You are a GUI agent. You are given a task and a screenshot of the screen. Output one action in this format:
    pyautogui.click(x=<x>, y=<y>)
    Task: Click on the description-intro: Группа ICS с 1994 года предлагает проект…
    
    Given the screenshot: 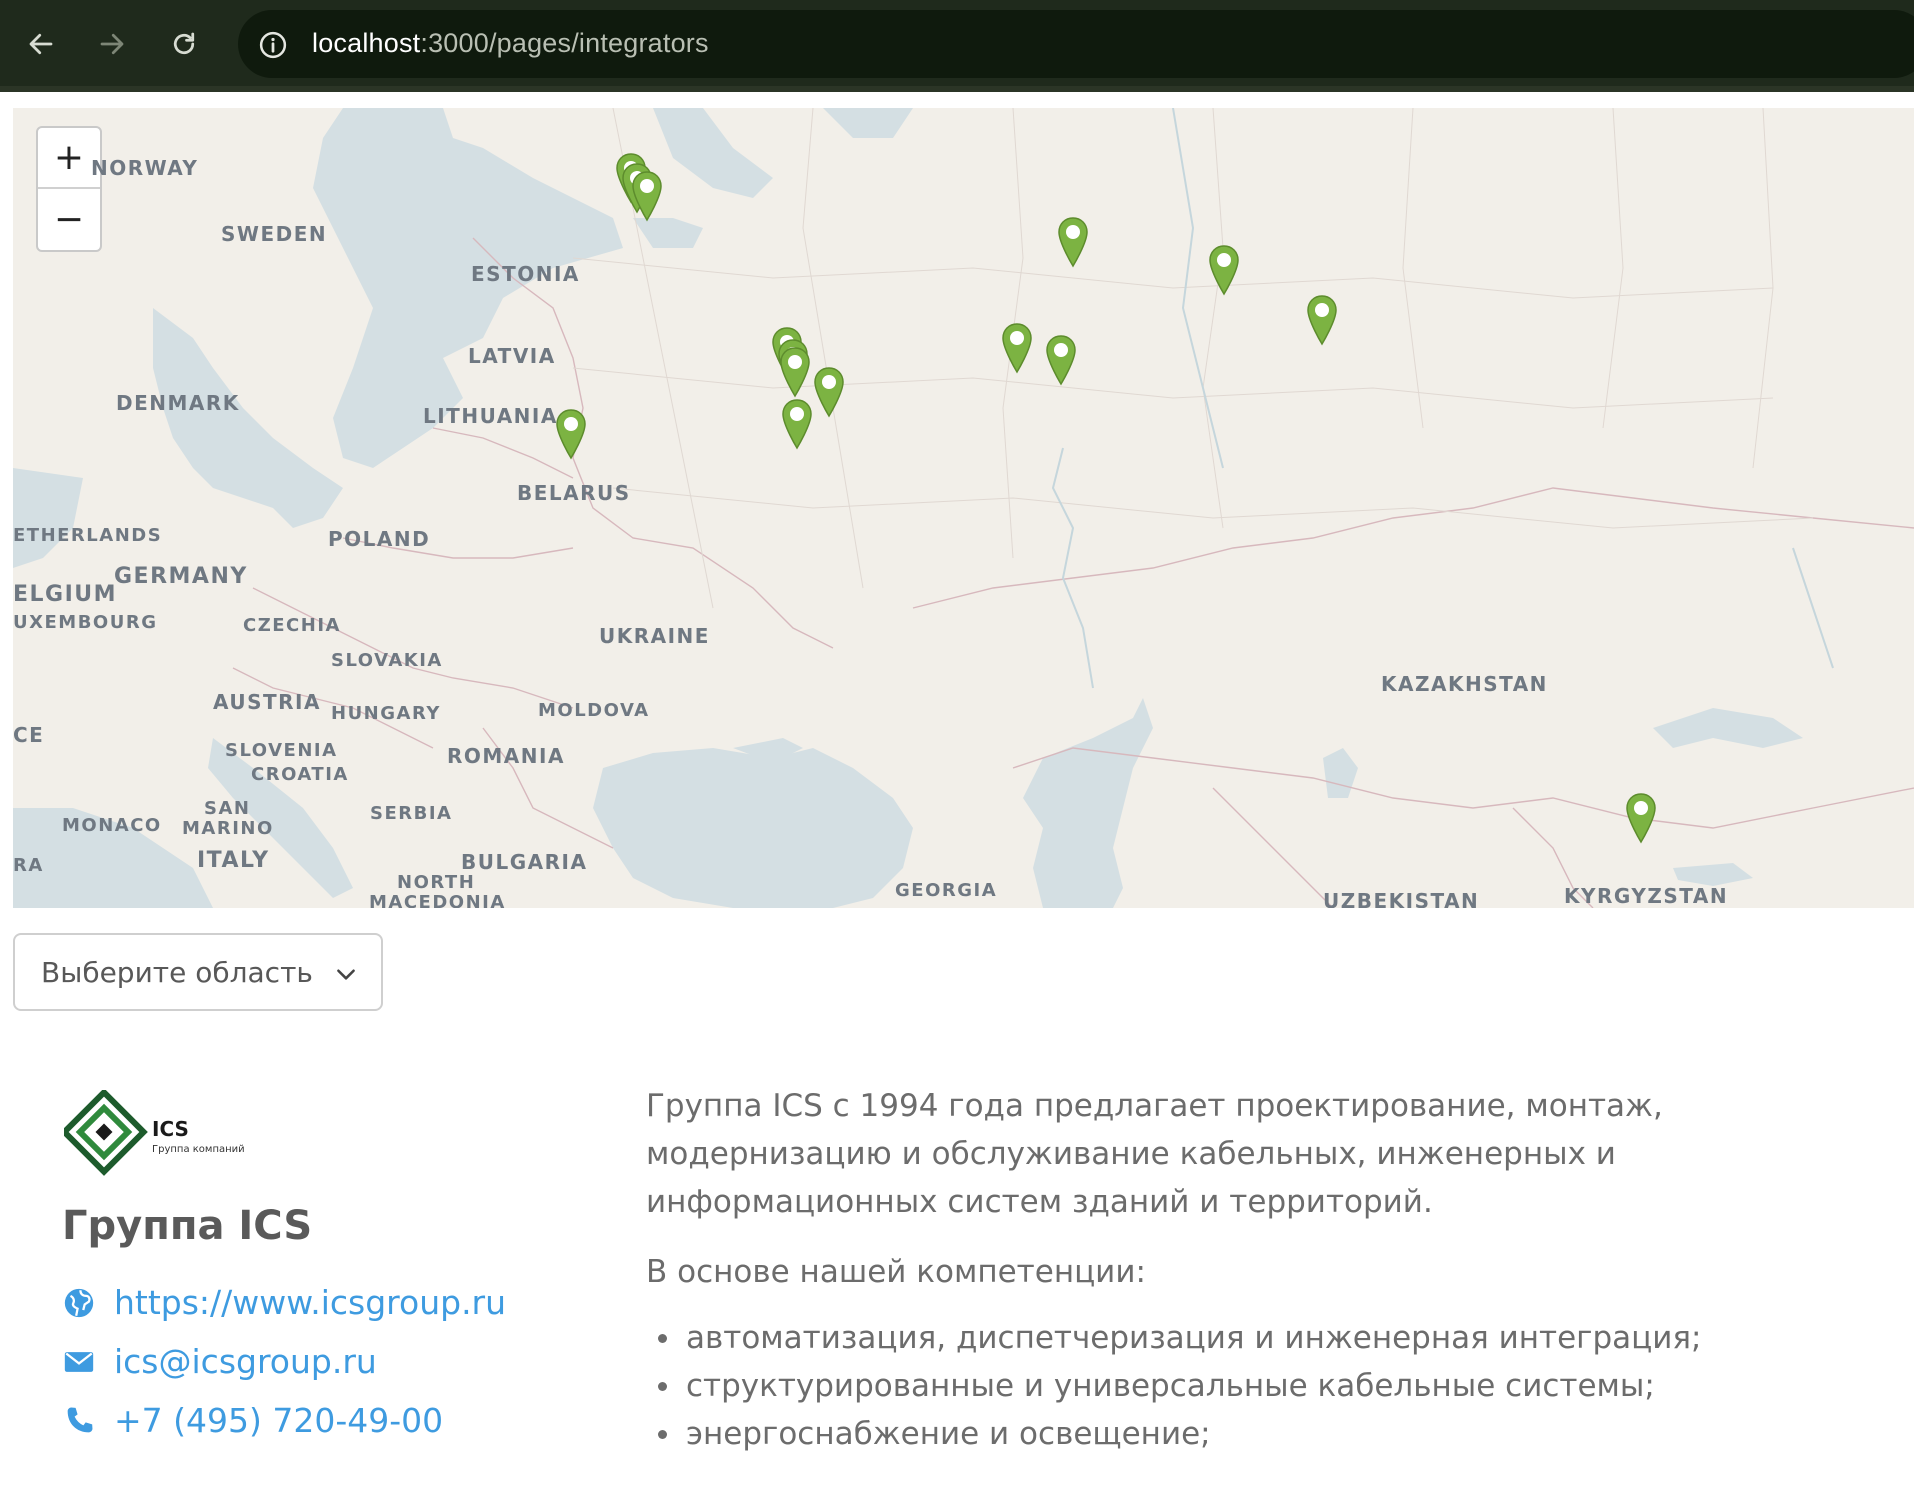 What is the action you would take?
    pyautogui.click(x=1154, y=1154)
    